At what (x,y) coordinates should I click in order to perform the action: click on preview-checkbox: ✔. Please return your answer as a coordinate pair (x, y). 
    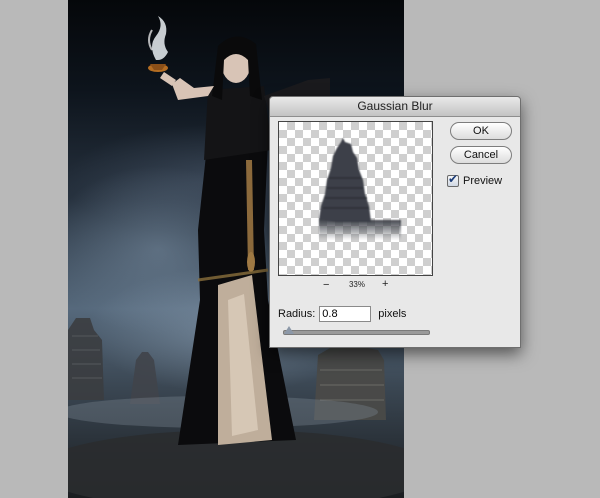
    Looking at the image, I should click on (453, 179).